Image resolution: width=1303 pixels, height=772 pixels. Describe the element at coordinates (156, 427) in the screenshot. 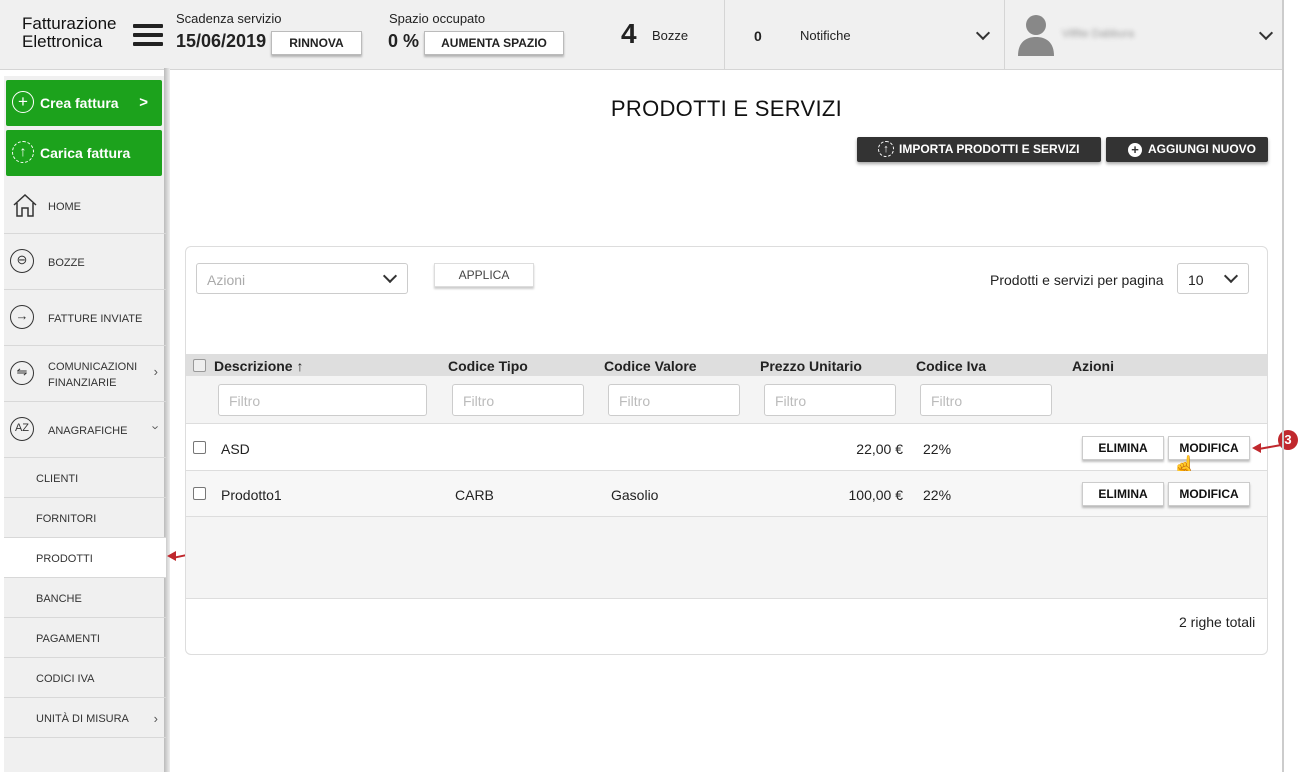

I see `chevron-down-icon: ›` at that location.